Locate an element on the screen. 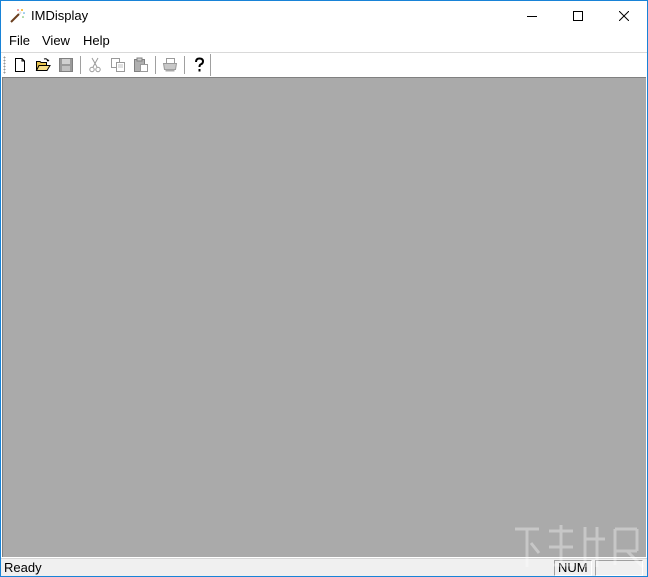 The image size is (648, 577). help-icon is located at coordinates (200, 64).